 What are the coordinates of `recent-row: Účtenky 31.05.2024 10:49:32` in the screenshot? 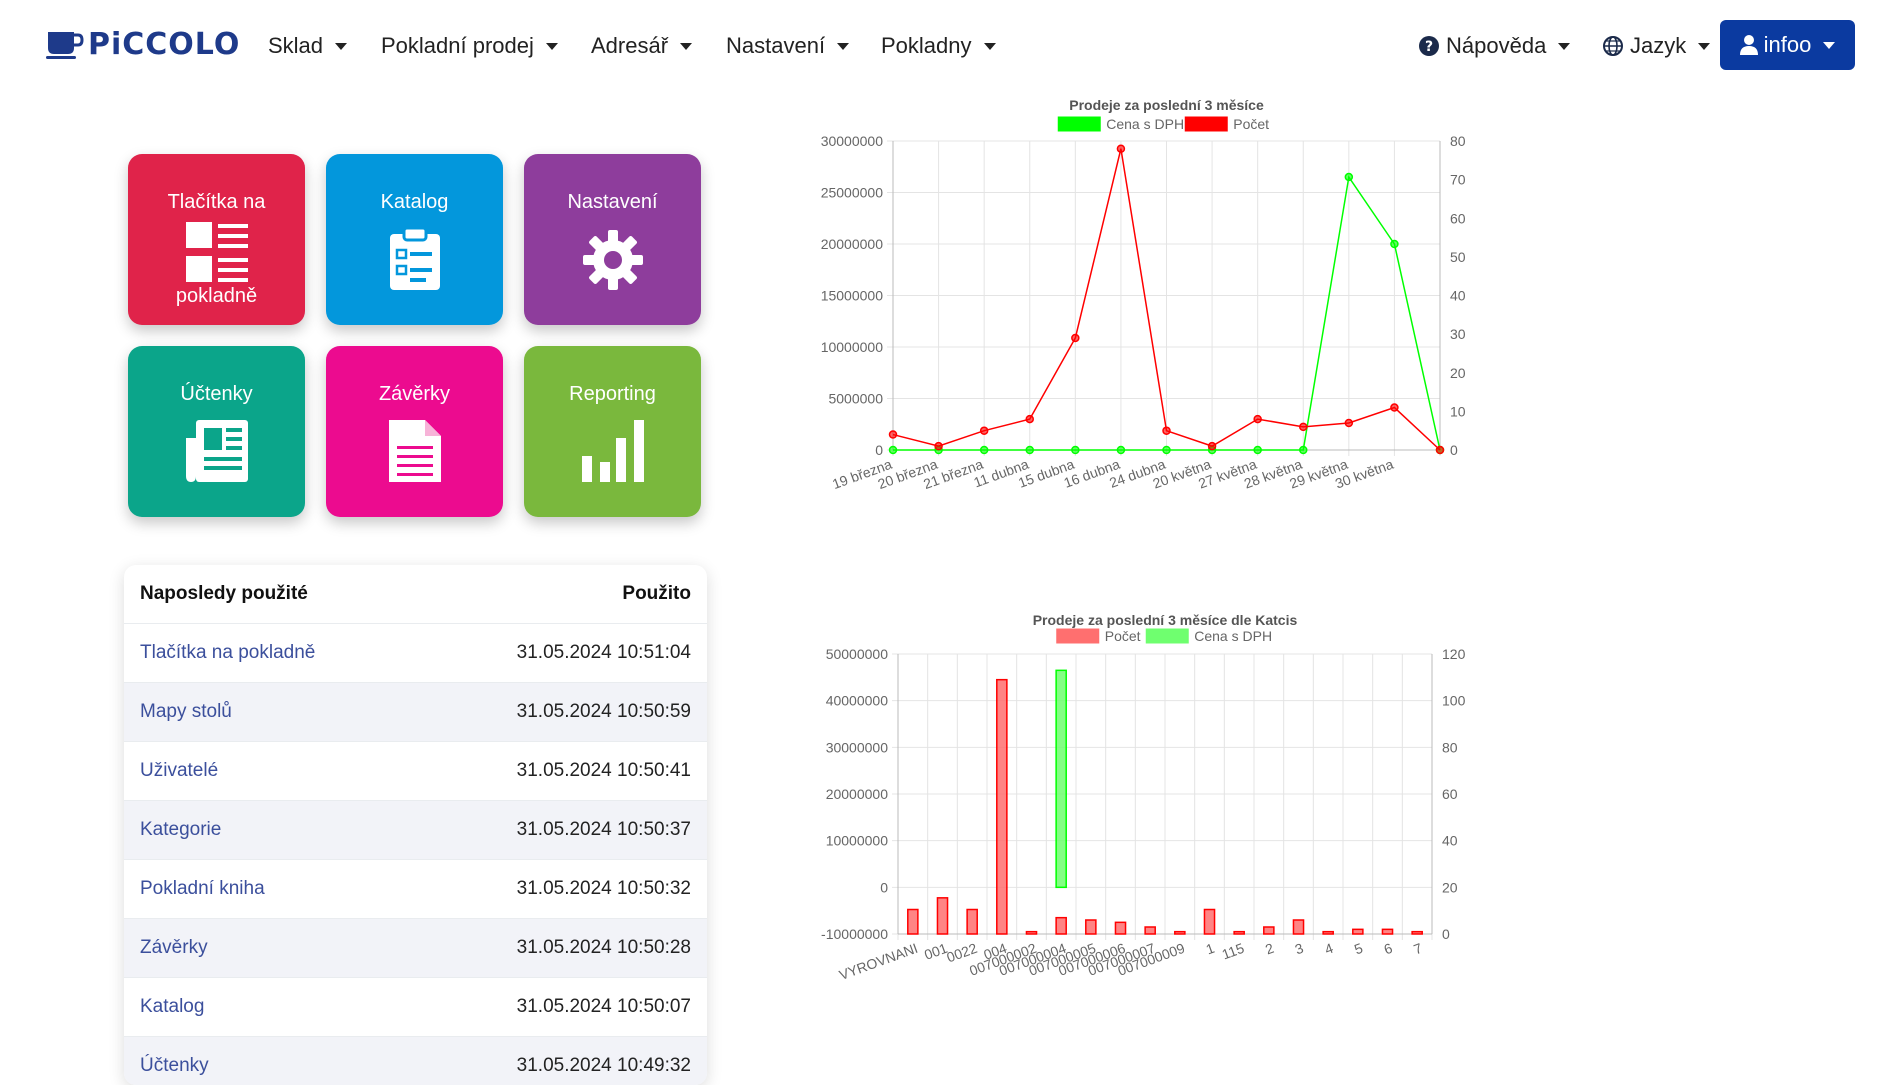 It's located at (415, 1060).